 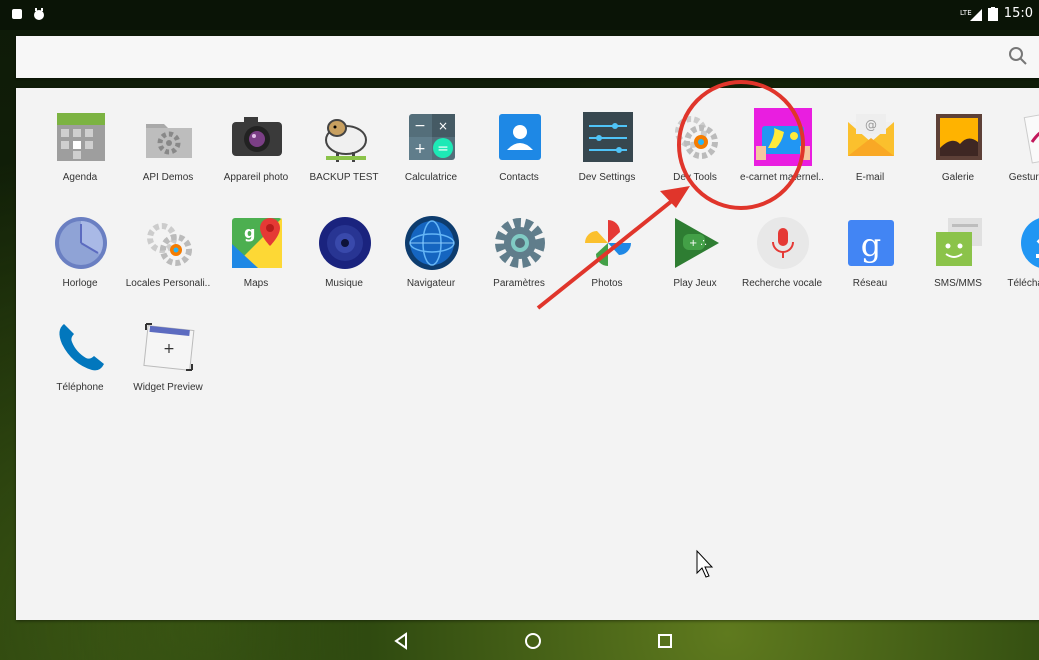 I want to click on battery-icon, so click(x=992, y=13).